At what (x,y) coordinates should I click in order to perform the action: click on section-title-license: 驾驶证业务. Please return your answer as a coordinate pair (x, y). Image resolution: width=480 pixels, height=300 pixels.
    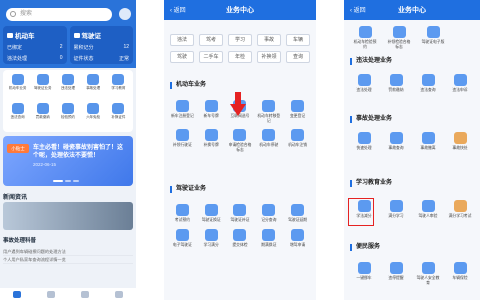
    Looking at the image, I should click on (188, 189).